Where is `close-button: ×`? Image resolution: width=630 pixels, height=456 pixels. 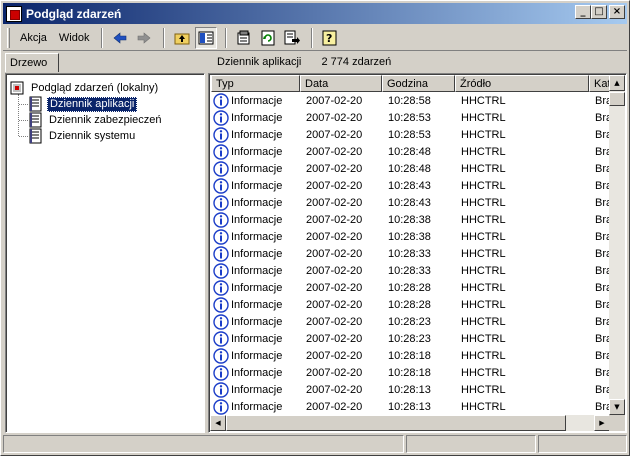
close-button: × is located at coordinates (617, 12).